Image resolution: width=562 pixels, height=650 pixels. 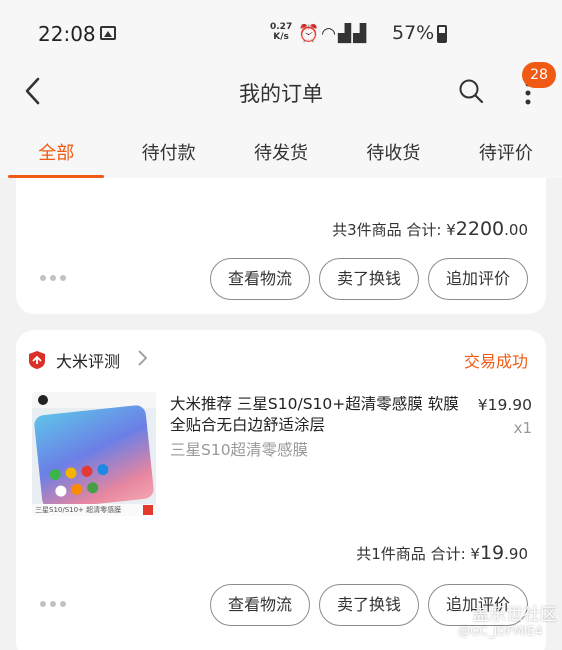 What do you see at coordinates (393, 150) in the screenshot?
I see `tab-pending-receipt: 待收货` at bounding box center [393, 150].